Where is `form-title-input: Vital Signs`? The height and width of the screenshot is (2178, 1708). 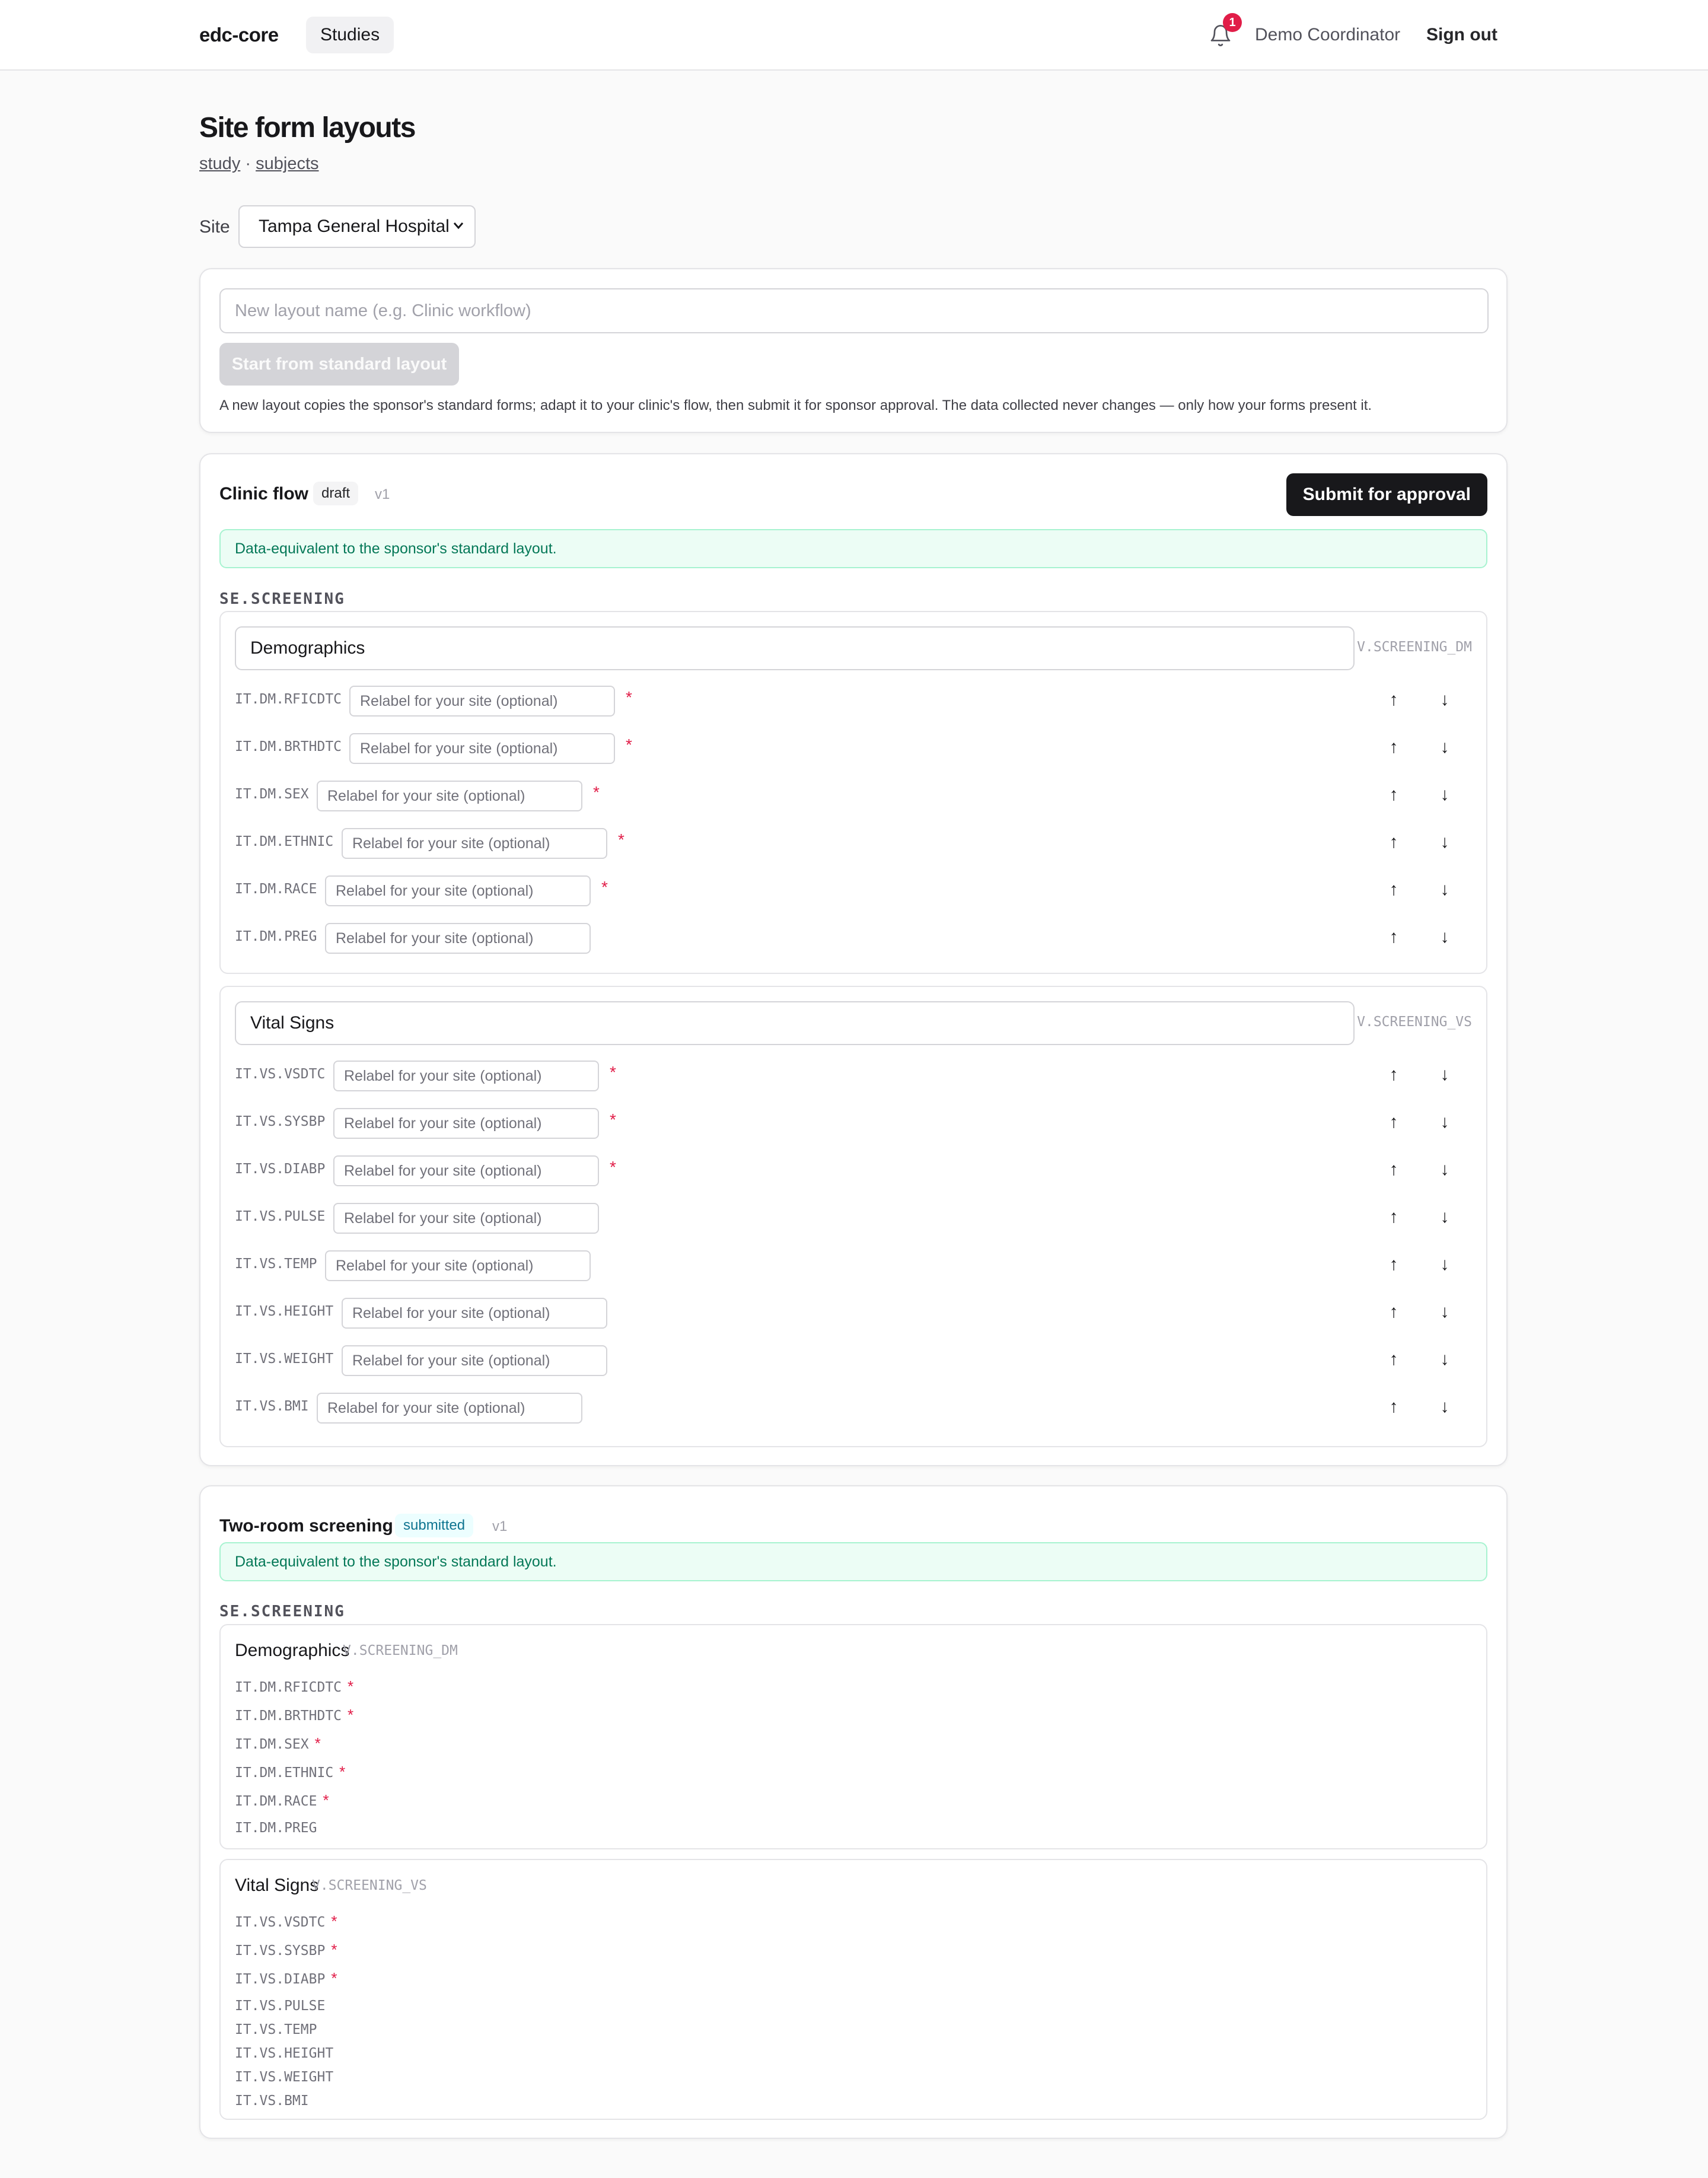
form-title-input: Vital Signs is located at coordinates (795, 1023).